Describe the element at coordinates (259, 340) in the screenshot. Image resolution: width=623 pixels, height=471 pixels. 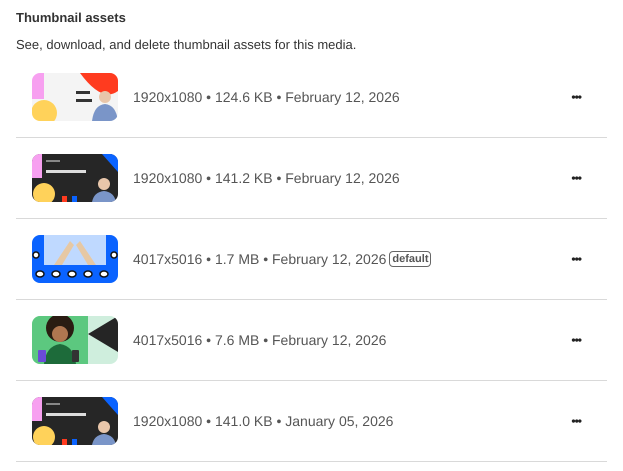
I see `asset-details: 4017x5016 • 7.6 MB • February 12, 2026` at that location.